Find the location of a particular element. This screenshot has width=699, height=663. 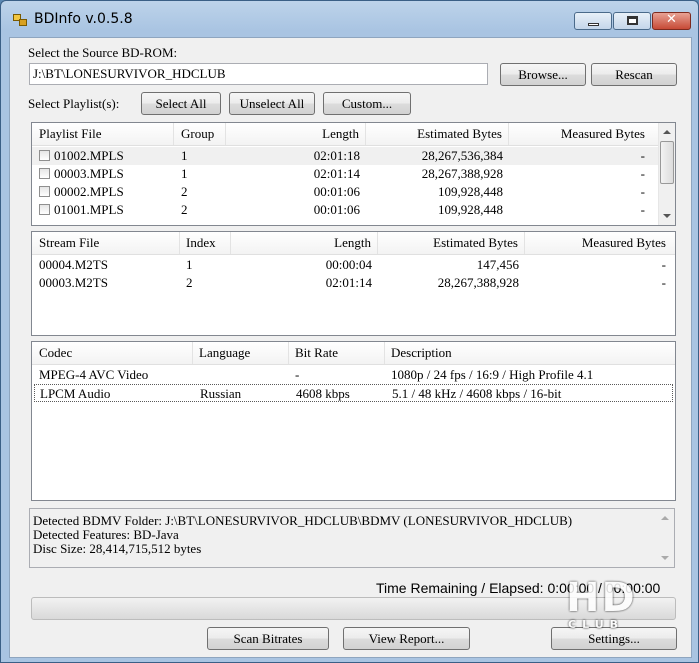

col-length: Length is located at coordinates (296, 134).